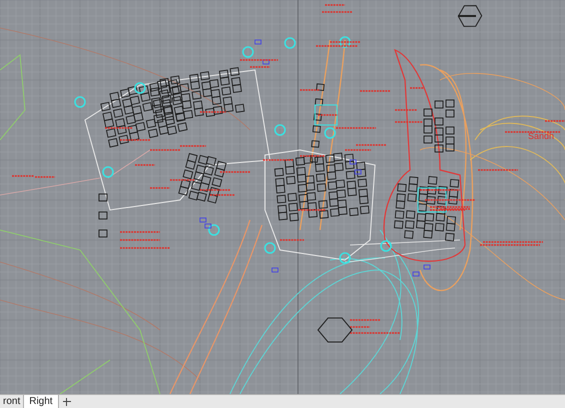 Image resolution: width=565 pixels, height=408 pixels. Describe the element at coordinates (41, 401) in the screenshot. I see `viewport-tab: Right` at that location.